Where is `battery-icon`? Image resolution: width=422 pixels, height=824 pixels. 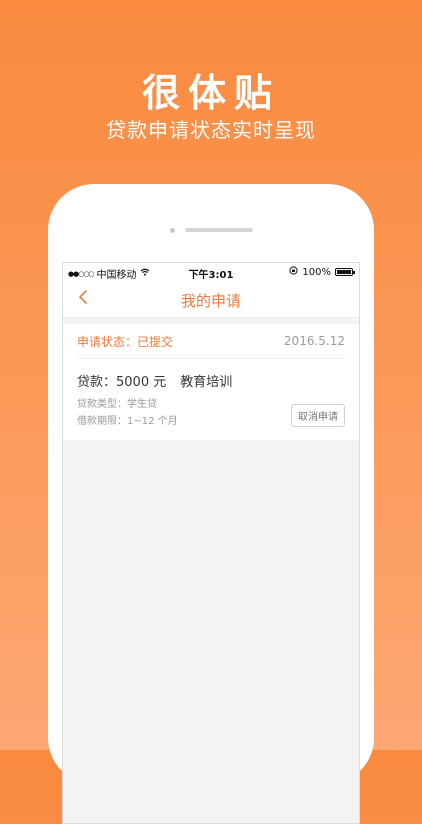
battery-icon is located at coordinates (345, 272).